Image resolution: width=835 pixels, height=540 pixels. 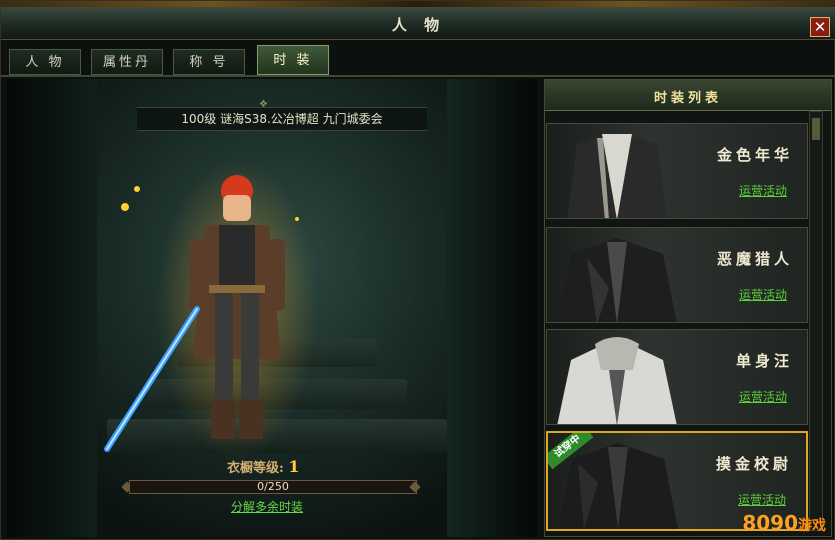 What do you see at coordinates (255, 468) in the screenshot?
I see `wardrobe-label: 衣橱等级:` at bounding box center [255, 468].